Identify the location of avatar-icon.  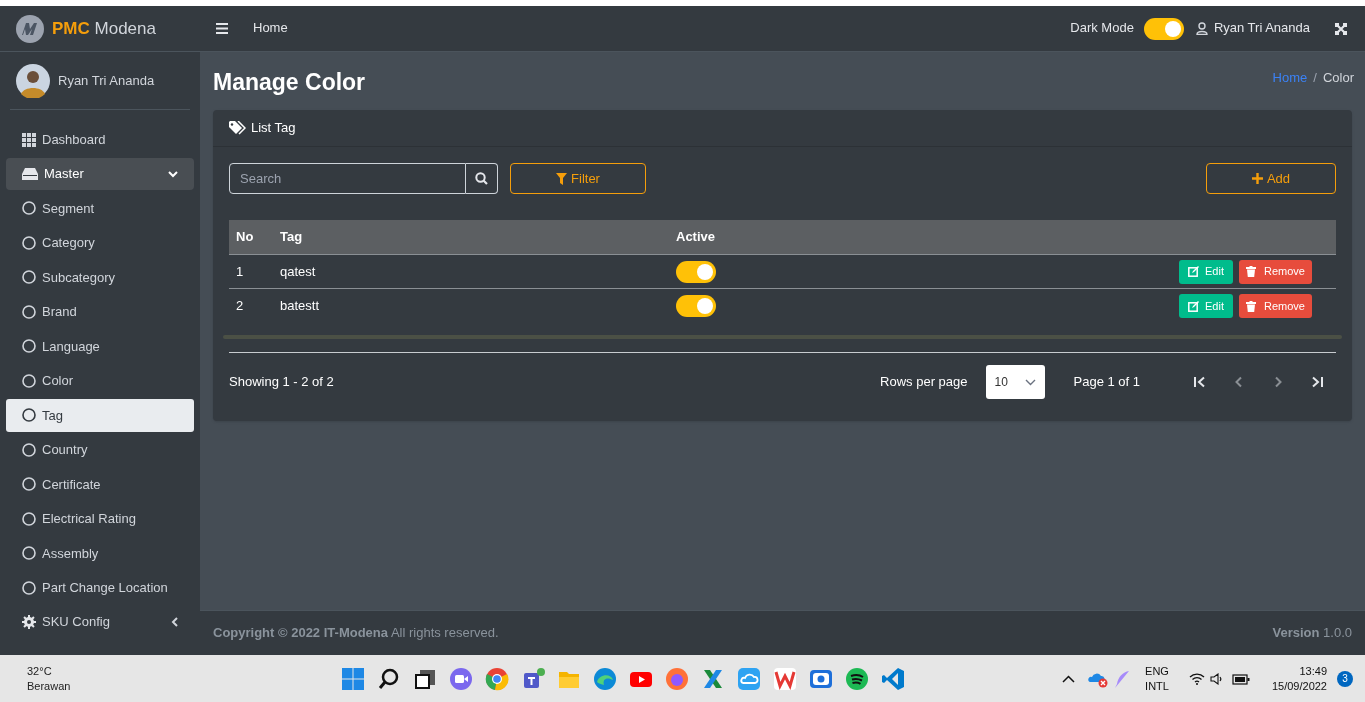
(33, 80).